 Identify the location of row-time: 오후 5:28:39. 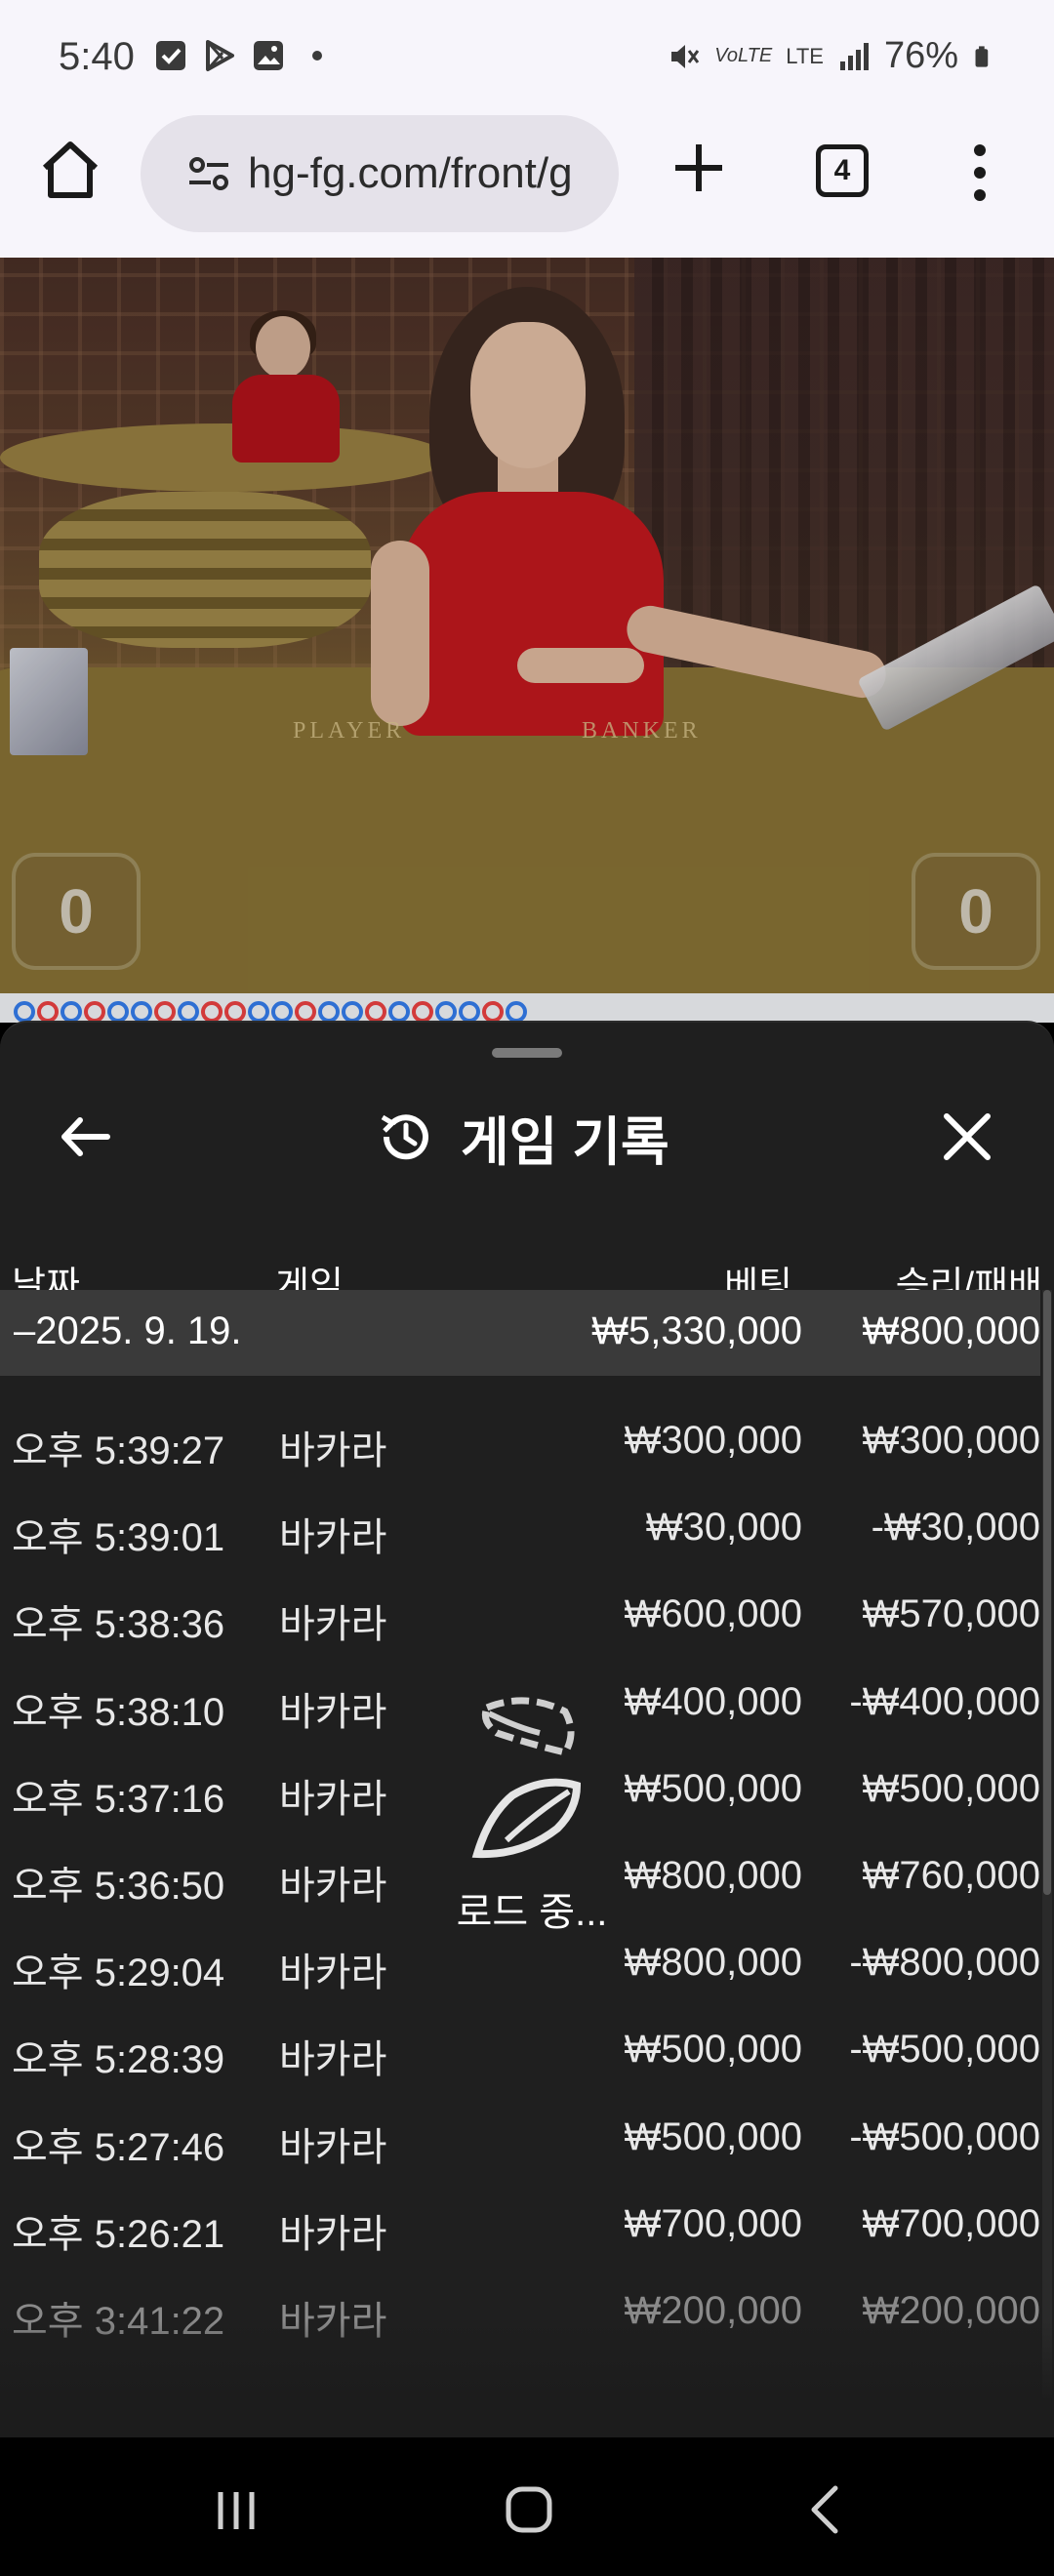
(118, 2060).